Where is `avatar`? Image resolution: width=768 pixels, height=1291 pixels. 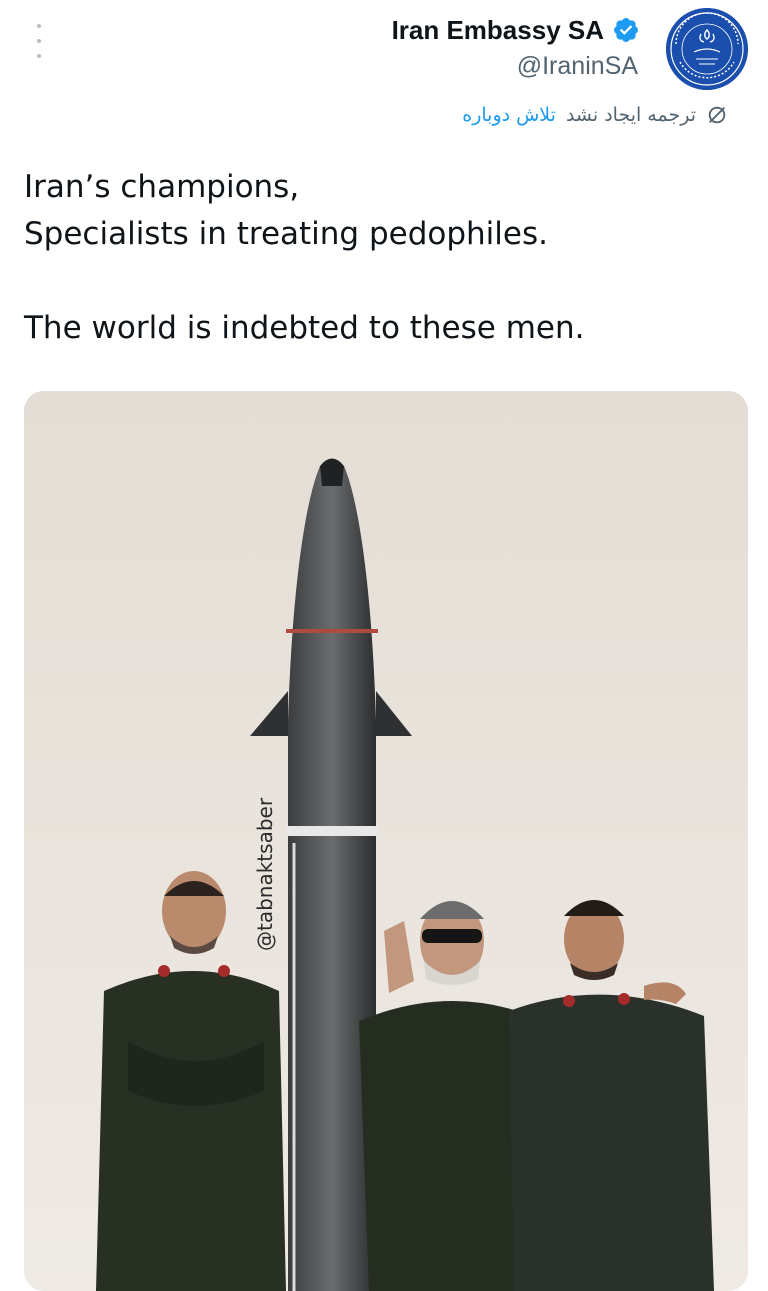 avatar is located at coordinates (707, 49).